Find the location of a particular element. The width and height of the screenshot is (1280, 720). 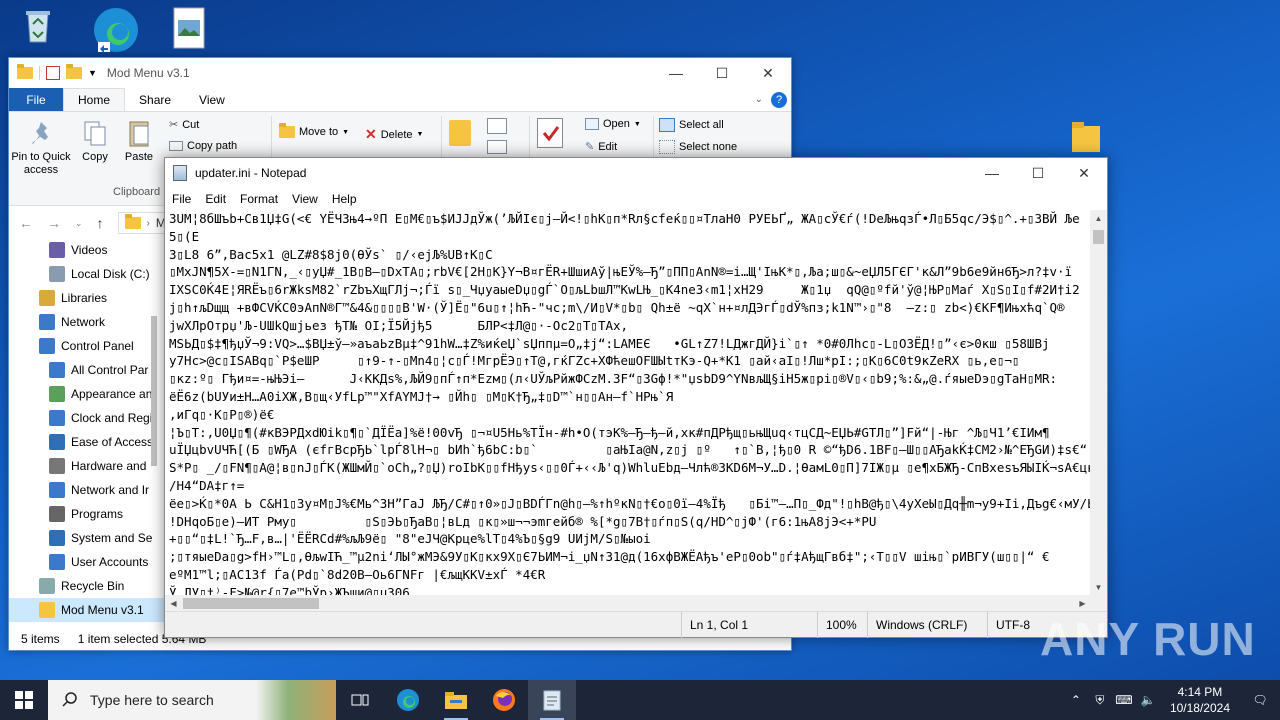

nav-item: Clock and Regi is located at coordinates (86, 418).